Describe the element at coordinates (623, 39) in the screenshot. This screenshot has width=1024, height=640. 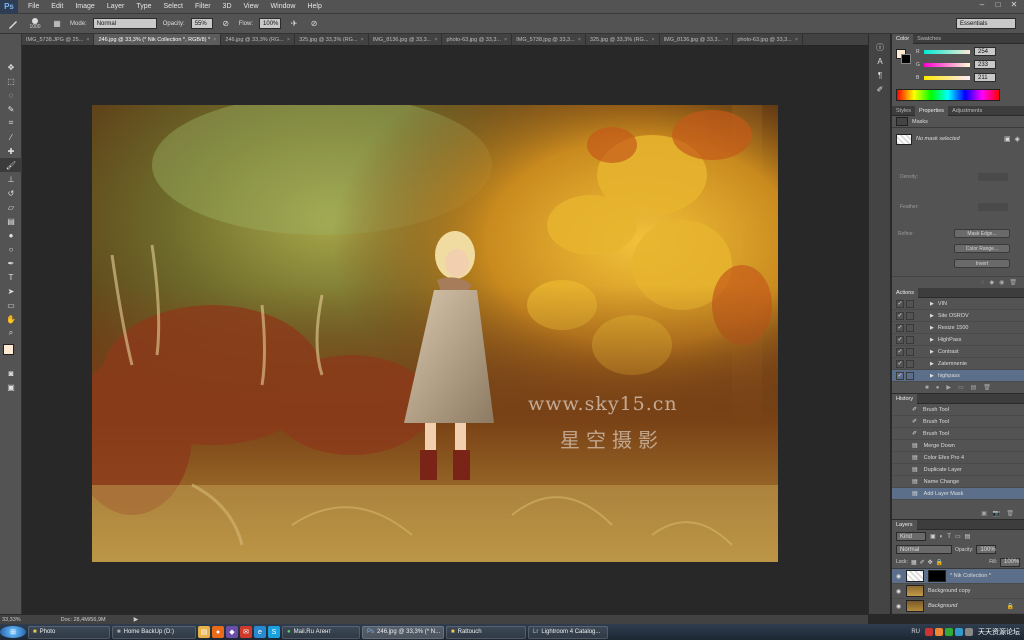
I see `document-tab: 325.jpg @ 33,3% (RG... ×` at that location.